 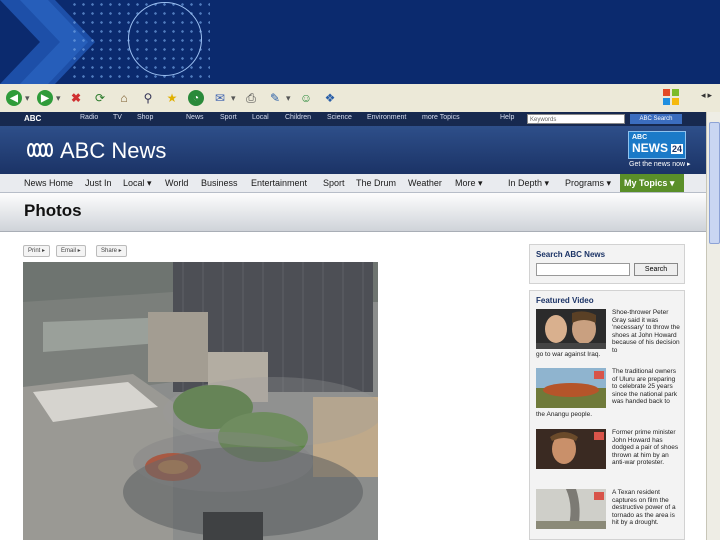 I want to click on nav-the-drum: The Drum, so click(x=376, y=183).